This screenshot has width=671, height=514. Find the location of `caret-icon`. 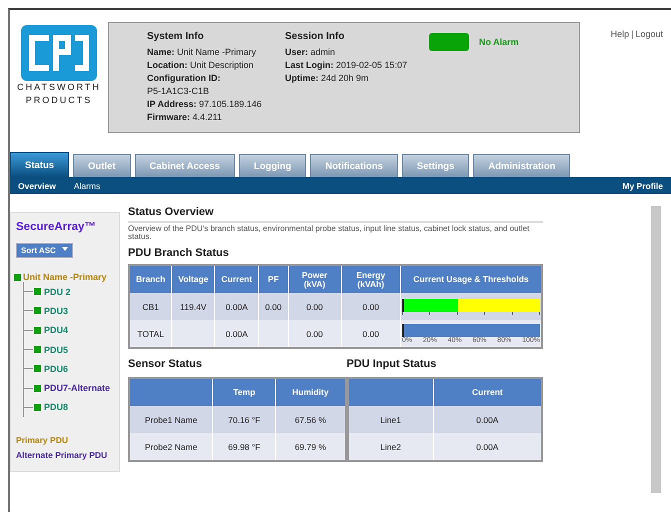

caret-icon is located at coordinates (65, 249).